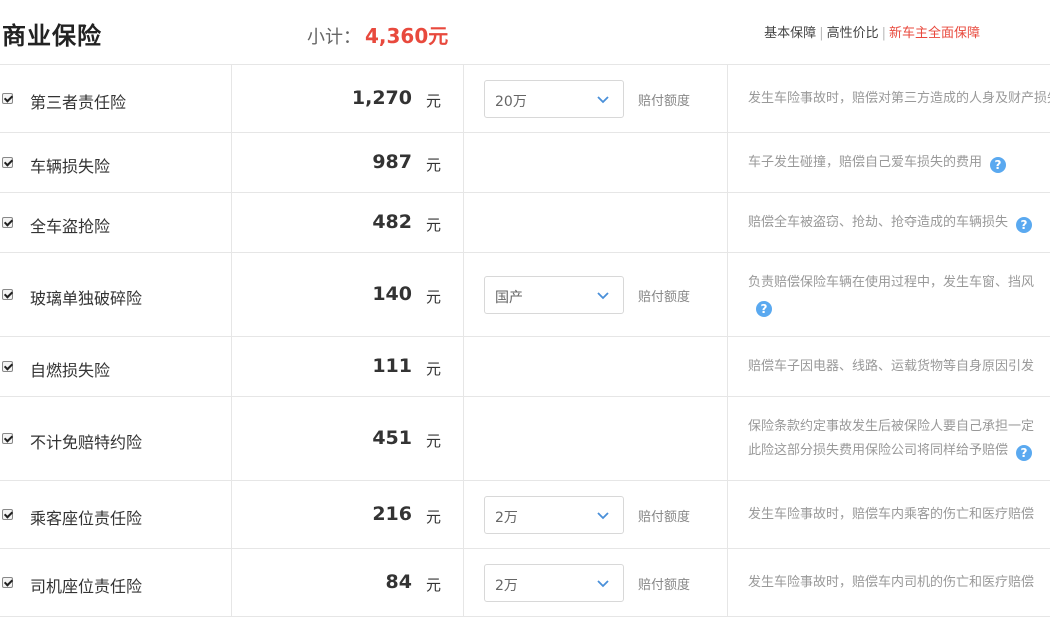 The image size is (1050, 618). What do you see at coordinates (86, 586) in the screenshot?
I see `coverage-name: 司机座位责任险` at bounding box center [86, 586].